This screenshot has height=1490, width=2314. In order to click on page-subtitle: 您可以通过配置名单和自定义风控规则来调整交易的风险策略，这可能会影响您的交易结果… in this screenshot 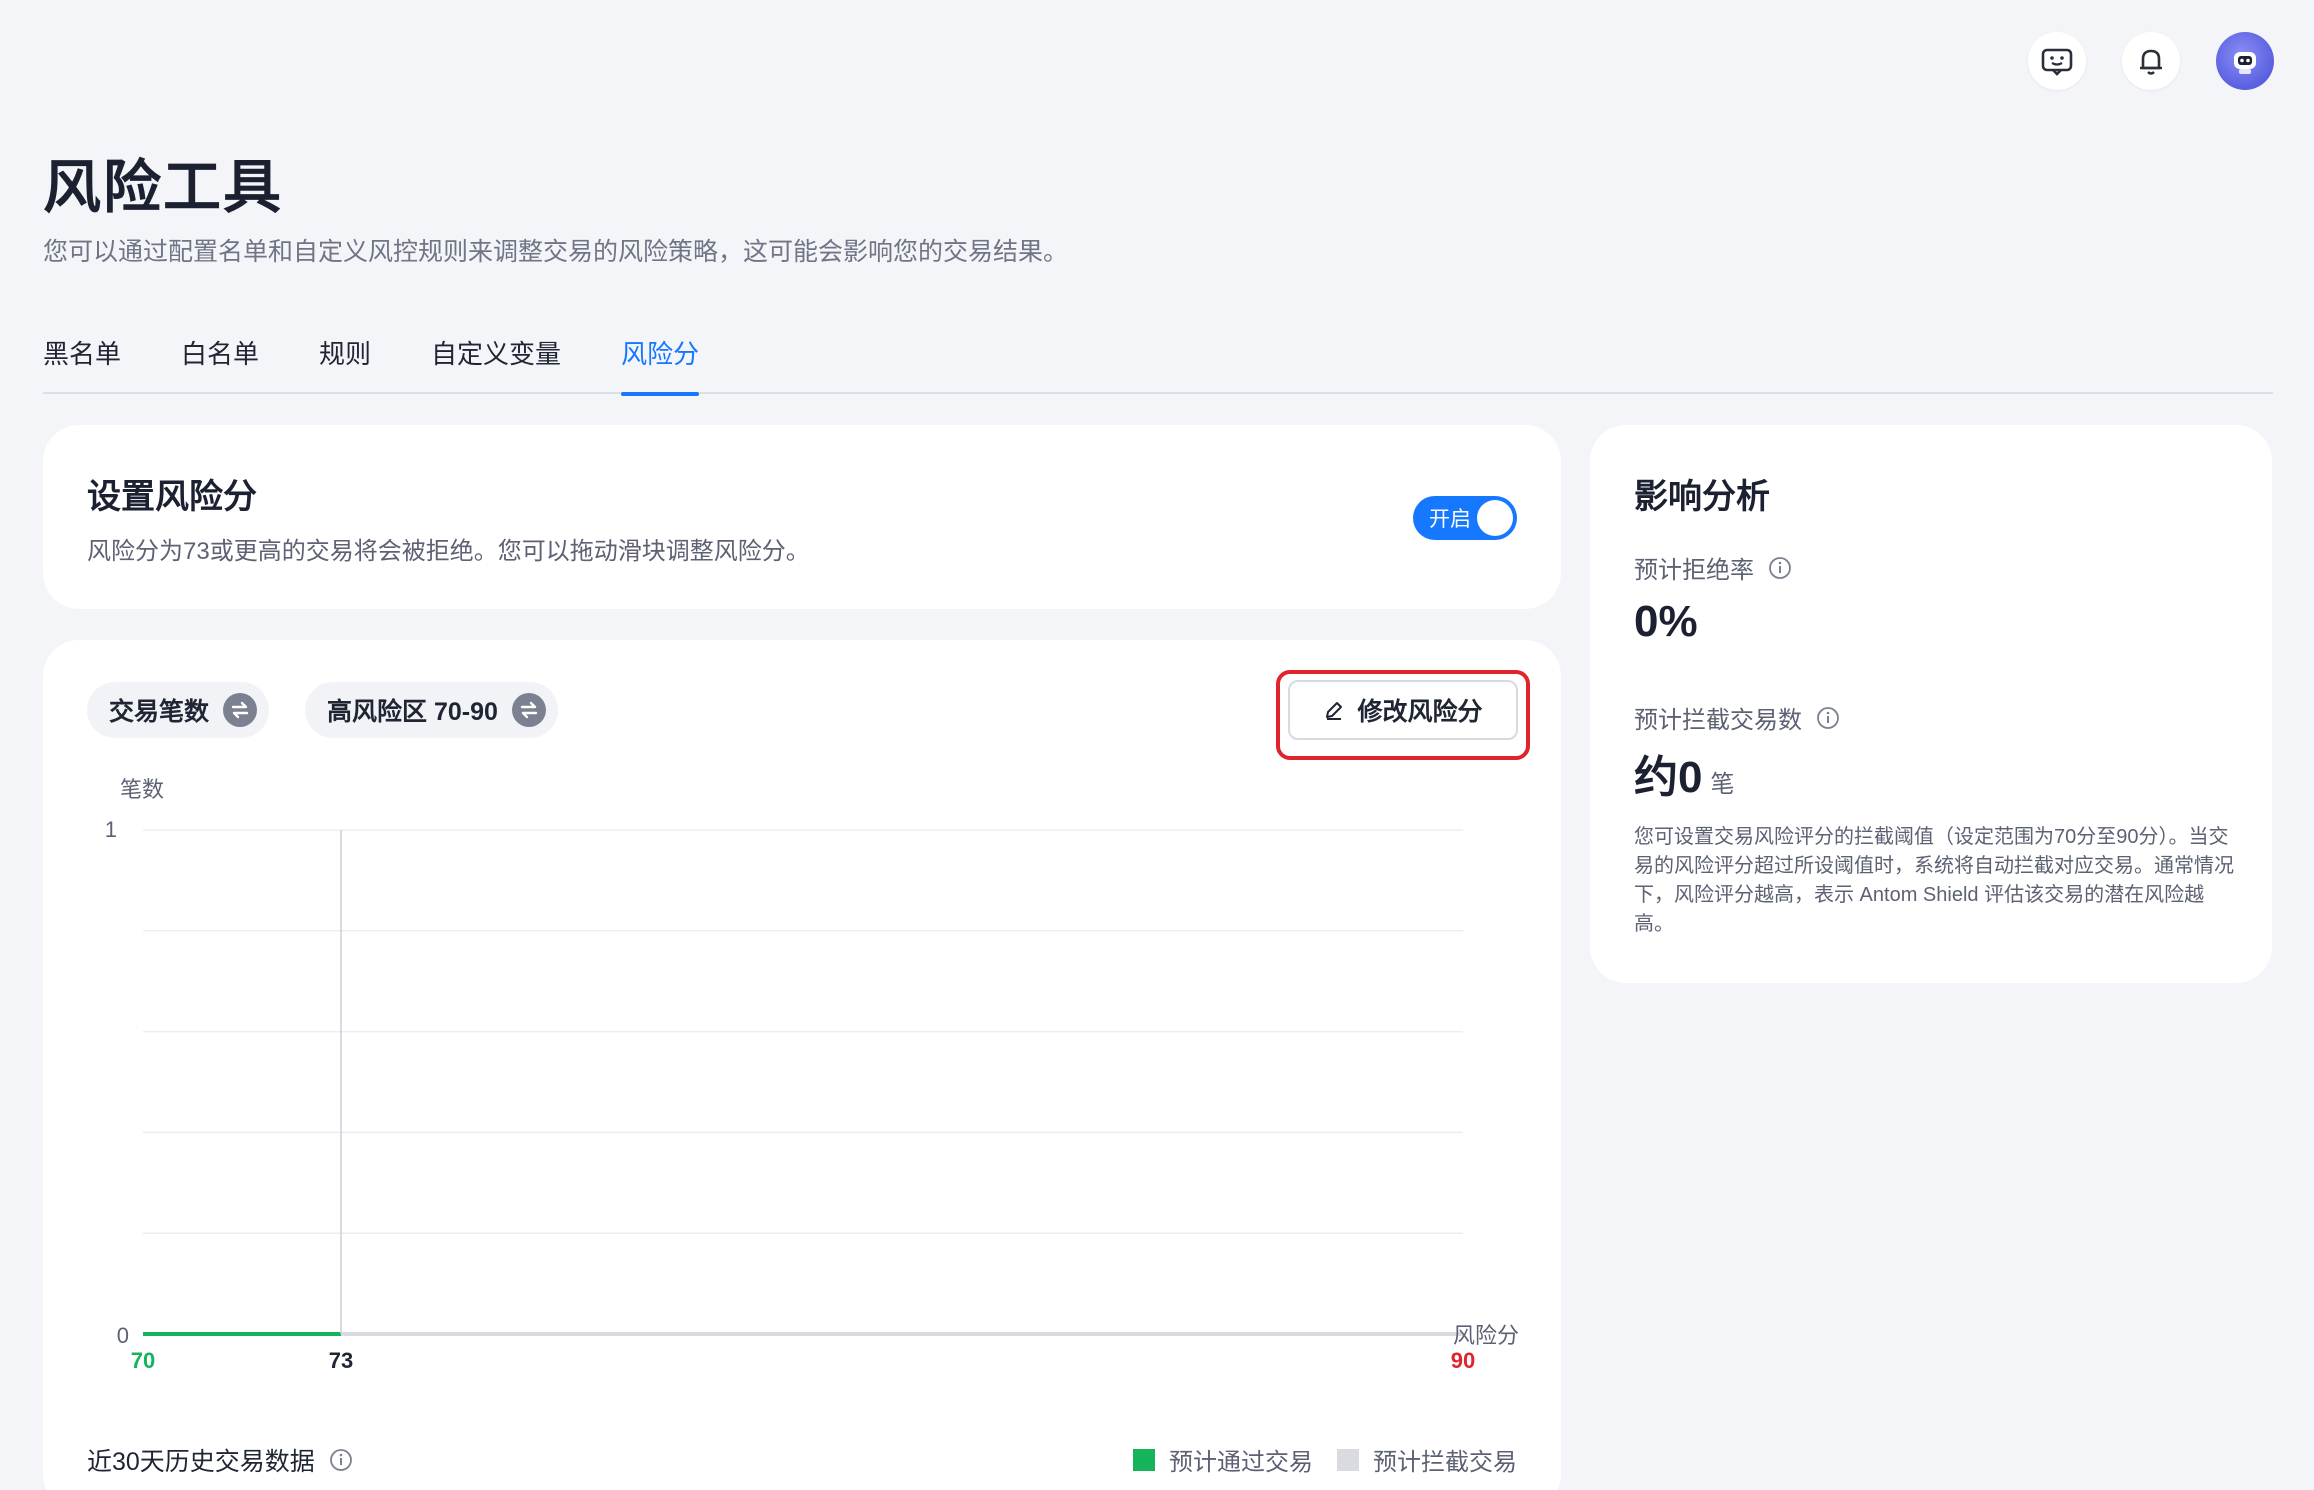, I will do `click(556, 252)`.